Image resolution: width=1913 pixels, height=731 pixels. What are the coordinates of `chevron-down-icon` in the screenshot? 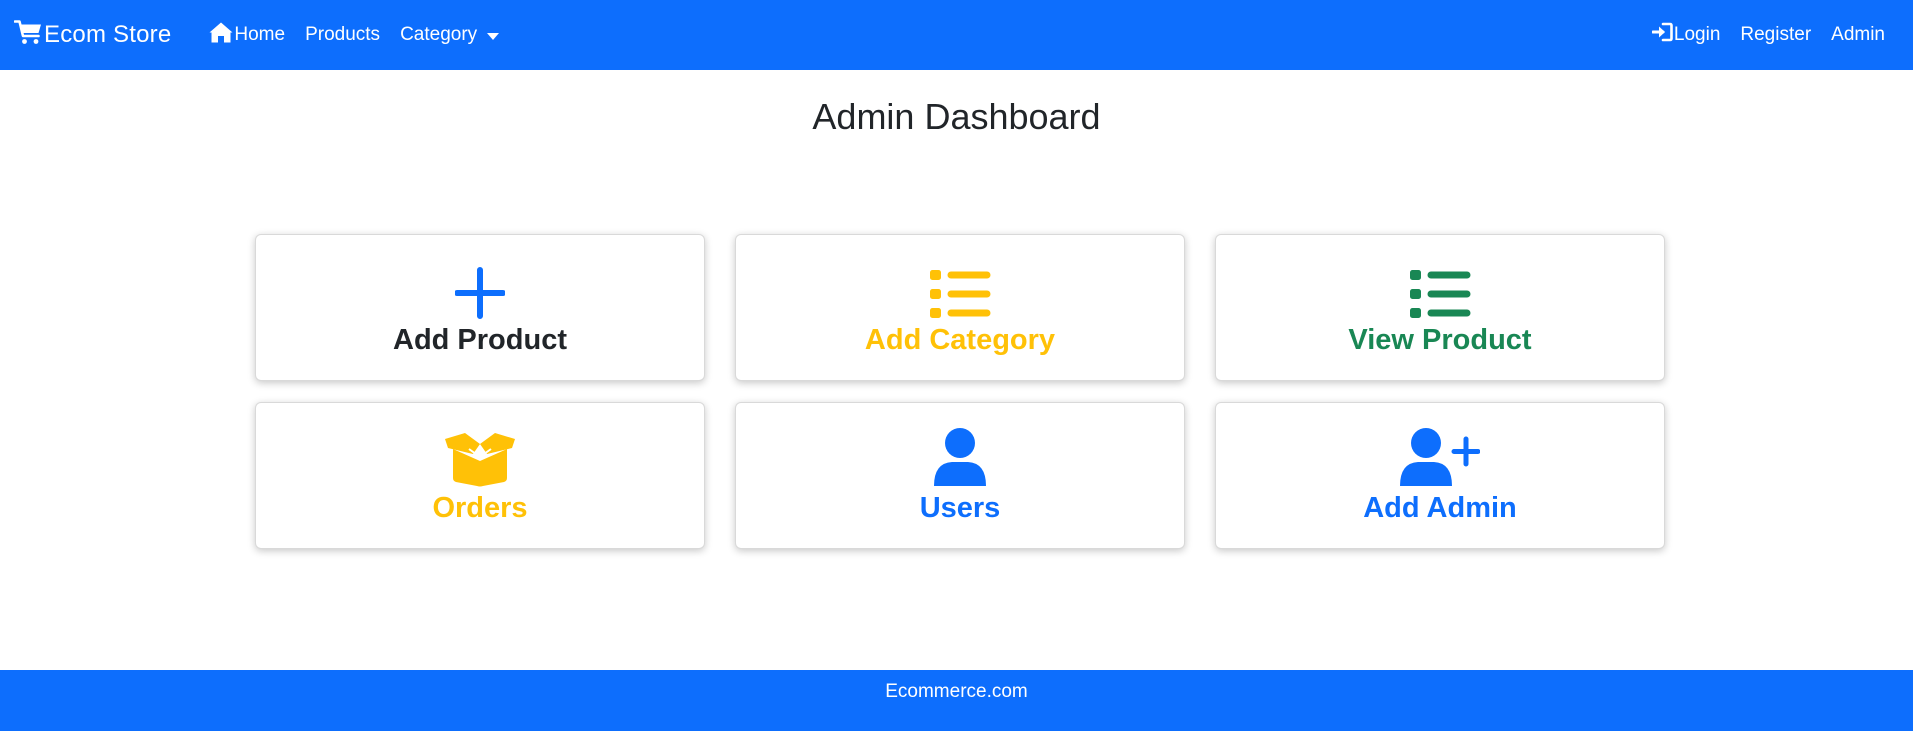 It's located at (493, 36).